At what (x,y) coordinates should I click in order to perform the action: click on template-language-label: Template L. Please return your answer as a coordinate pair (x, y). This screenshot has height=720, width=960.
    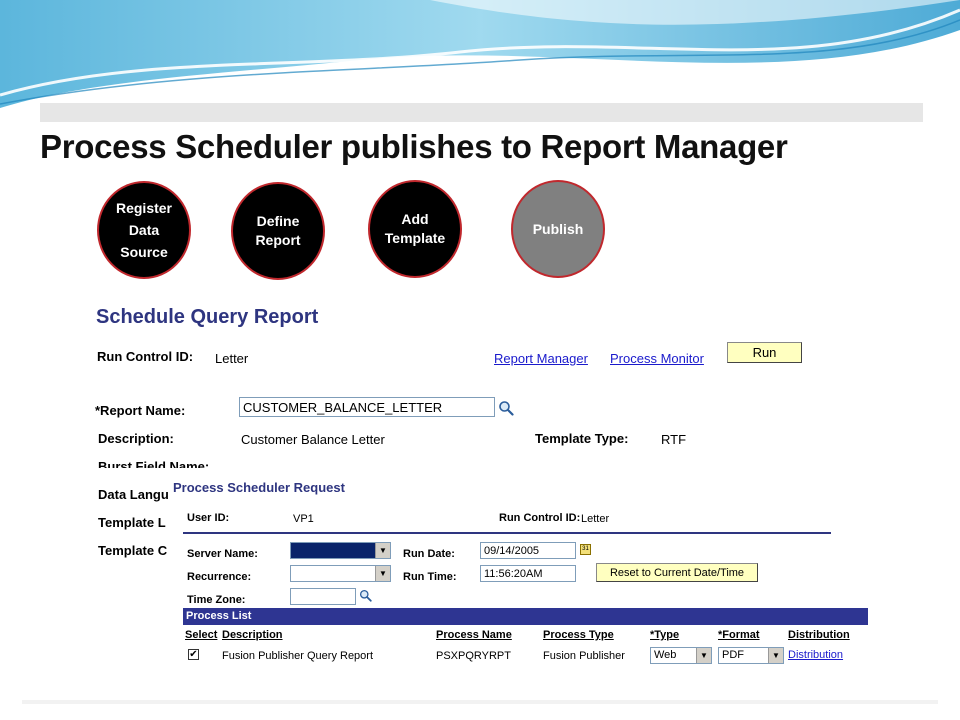
    Looking at the image, I should click on (132, 522).